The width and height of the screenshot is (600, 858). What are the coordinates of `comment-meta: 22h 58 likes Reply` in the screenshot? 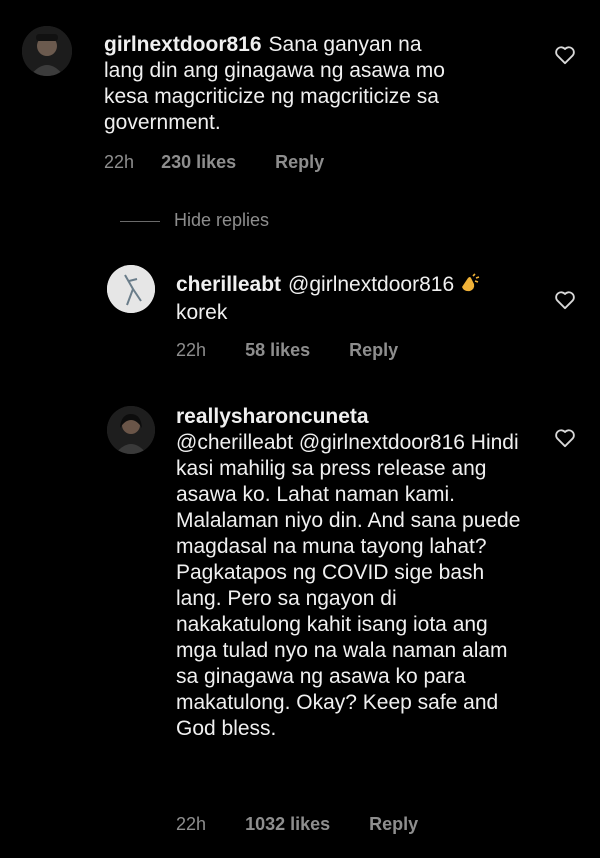 It's located at (287, 350).